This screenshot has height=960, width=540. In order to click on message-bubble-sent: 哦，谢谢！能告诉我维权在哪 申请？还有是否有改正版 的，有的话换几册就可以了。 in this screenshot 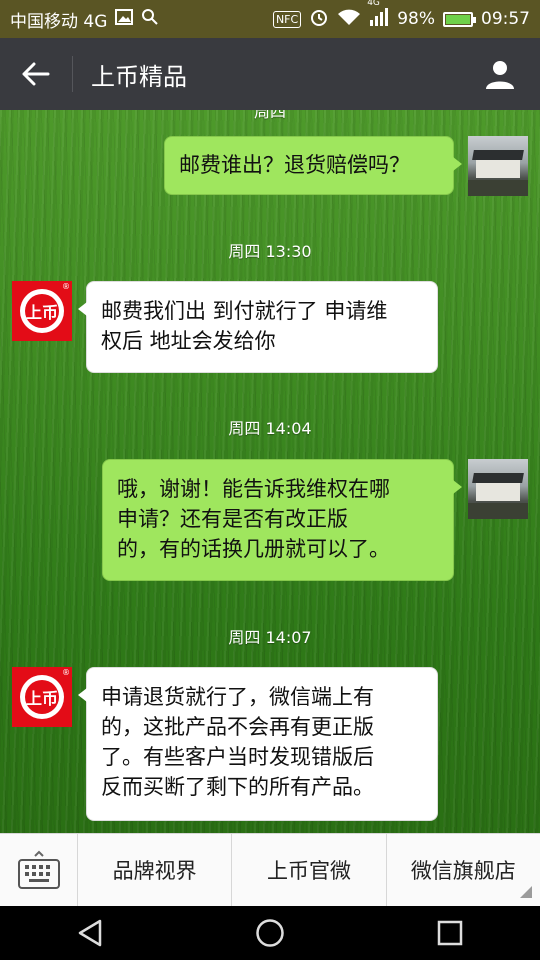, I will do `click(282, 520)`.